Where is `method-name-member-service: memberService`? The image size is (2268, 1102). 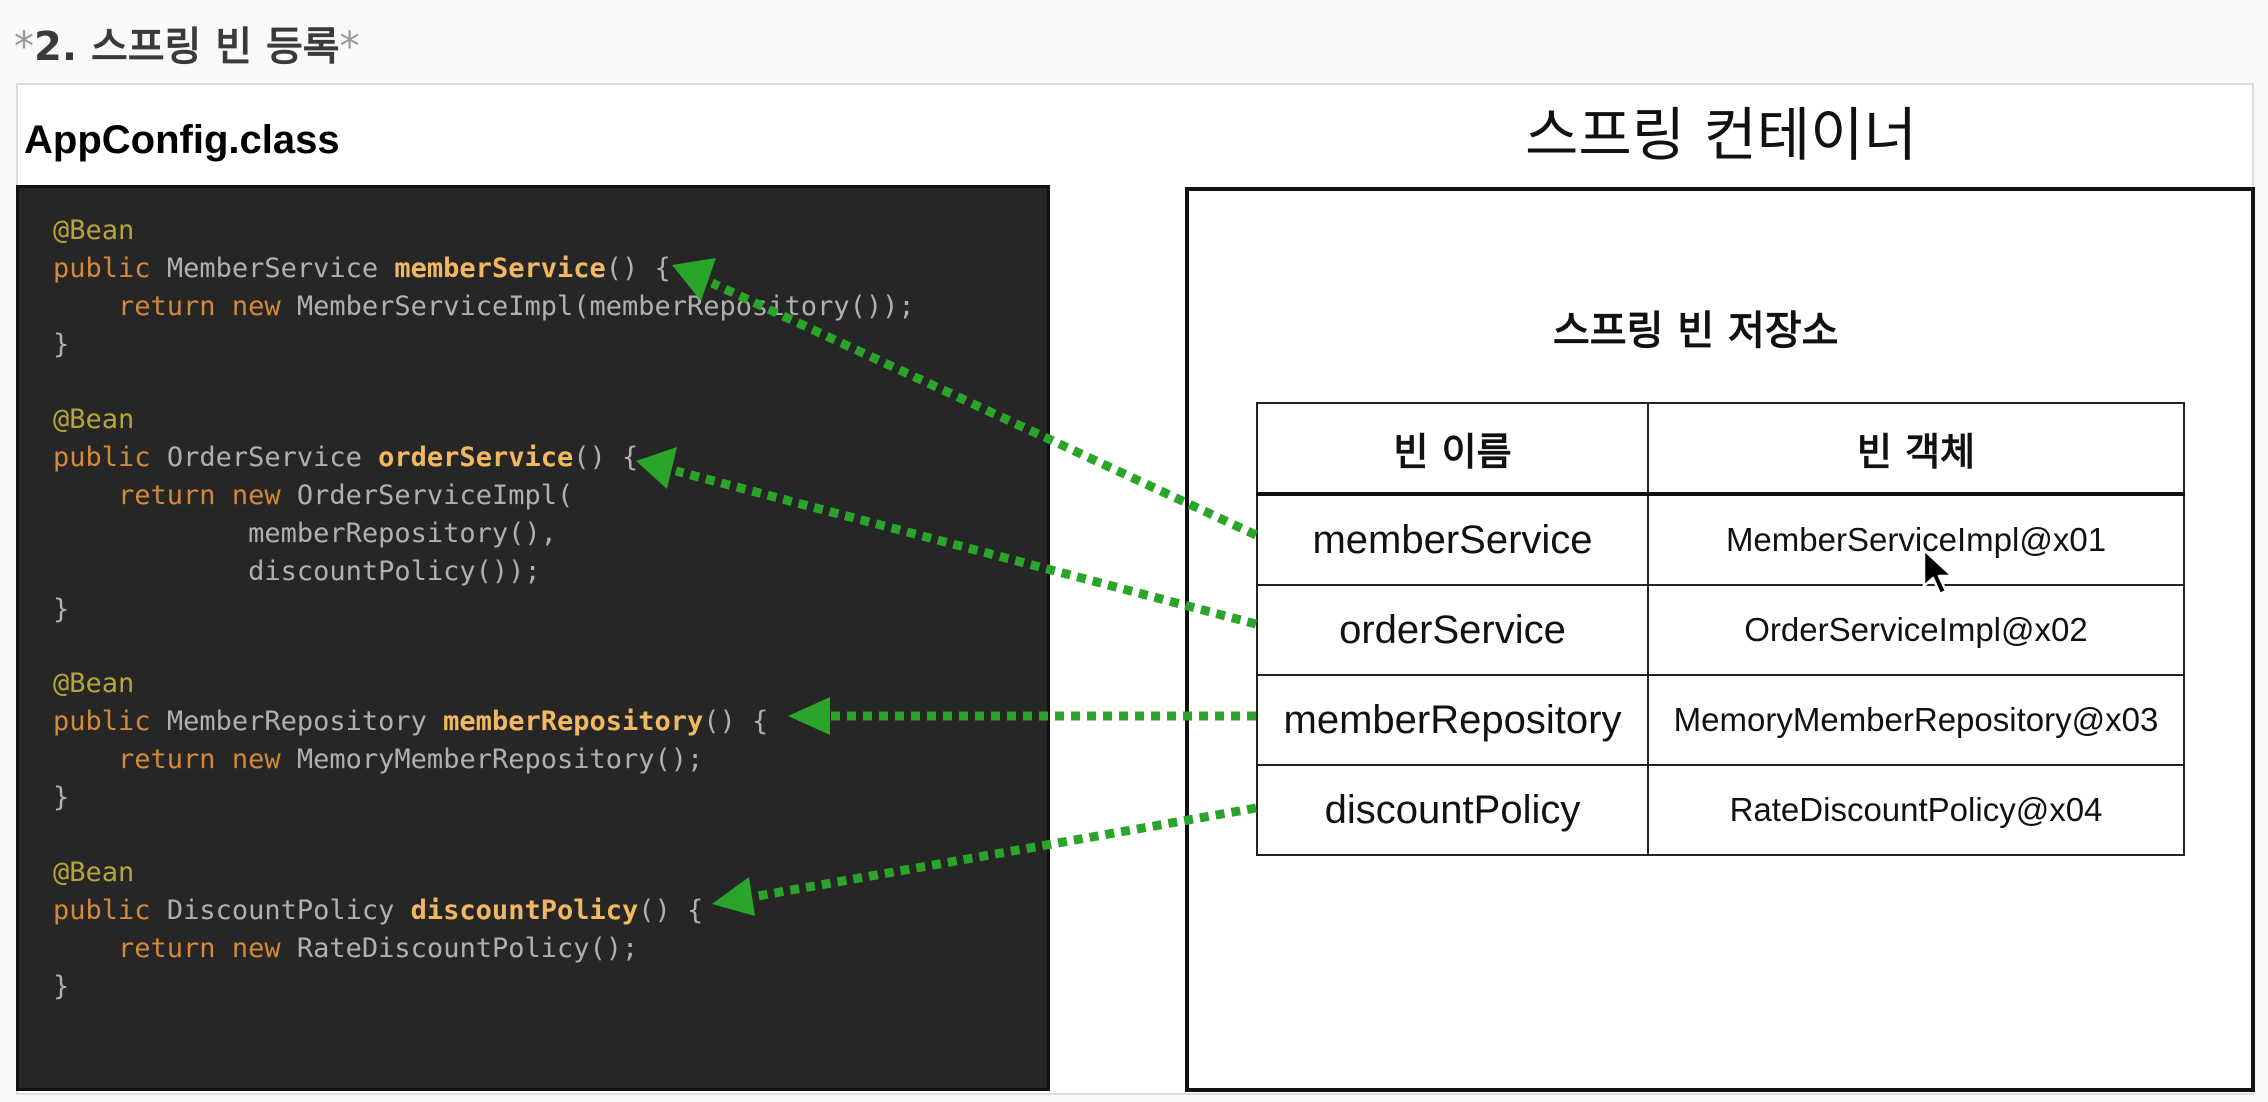 method-name-member-service: memberService is located at coordinates (500, 268).